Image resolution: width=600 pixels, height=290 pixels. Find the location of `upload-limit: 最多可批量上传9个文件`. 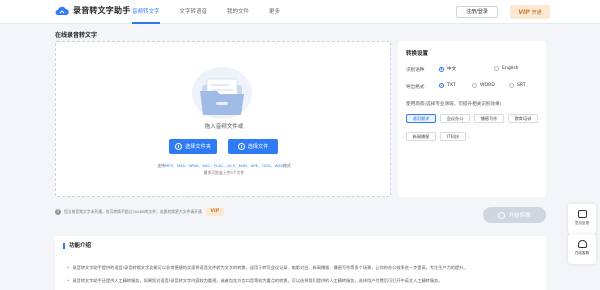

upload-limit: 最多可批量上传9个文件 is located at coordinates (224, 172).